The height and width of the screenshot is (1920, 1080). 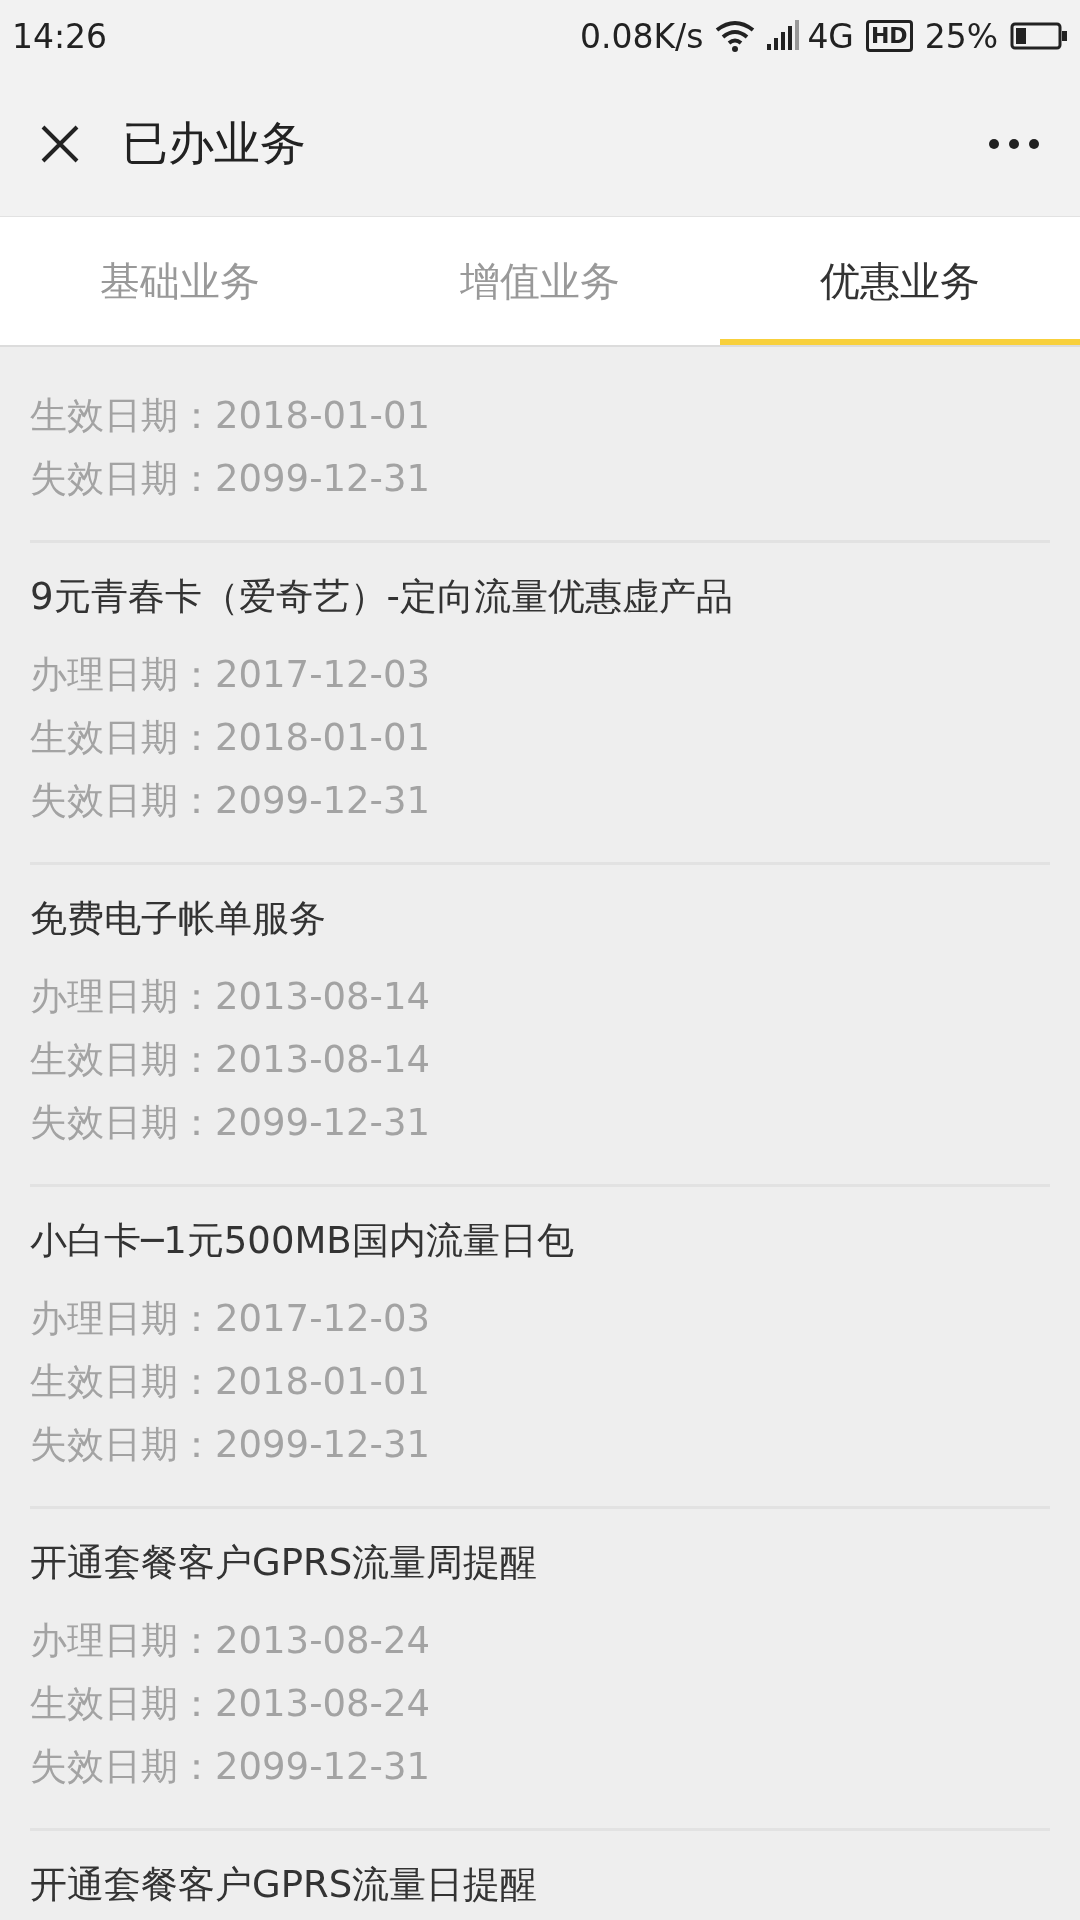 What do you see at coordinates (231, 997) in the screenshot?
I see `service-date: 办理日期：2013-08-14` at bounding box center [231, 997].